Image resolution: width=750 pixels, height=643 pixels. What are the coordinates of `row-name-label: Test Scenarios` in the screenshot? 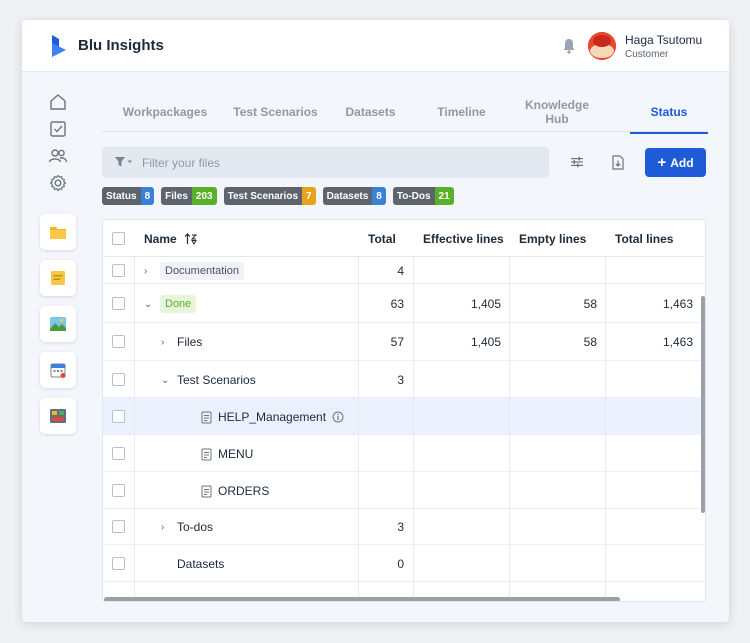 It's located at (216, 380).